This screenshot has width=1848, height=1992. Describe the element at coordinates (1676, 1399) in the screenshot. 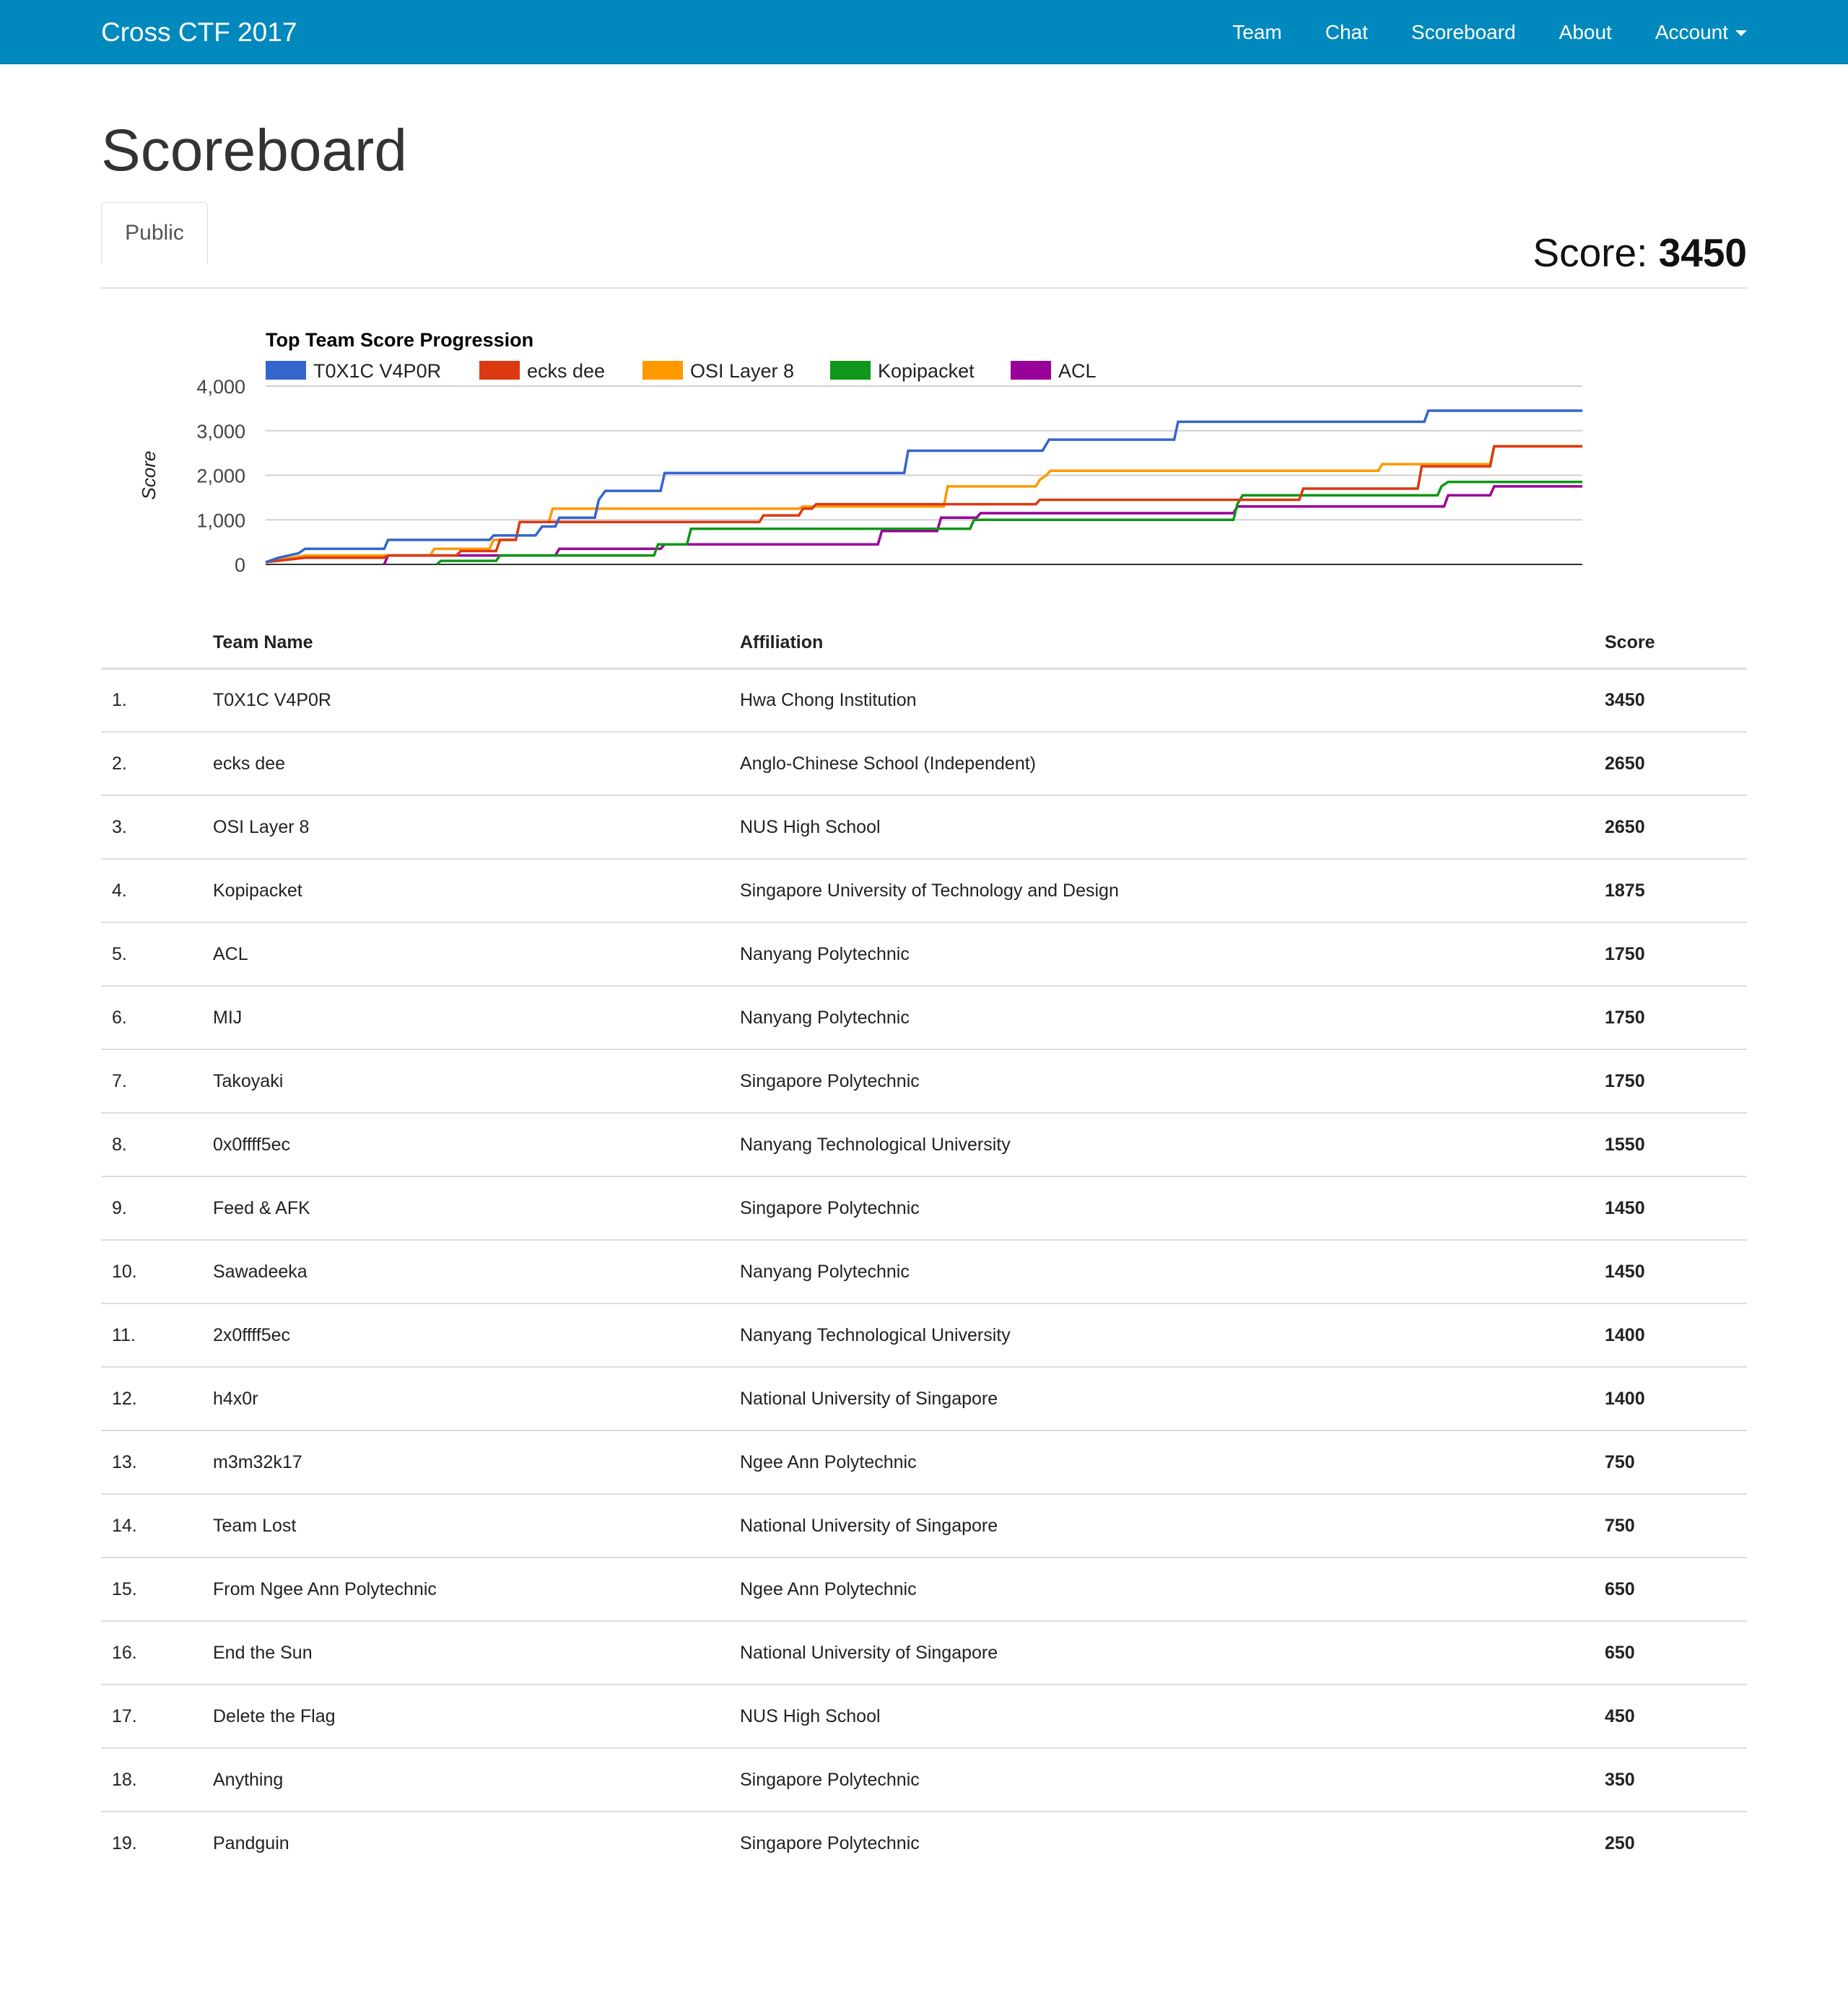

I see `score-cell: 1400` at that location.